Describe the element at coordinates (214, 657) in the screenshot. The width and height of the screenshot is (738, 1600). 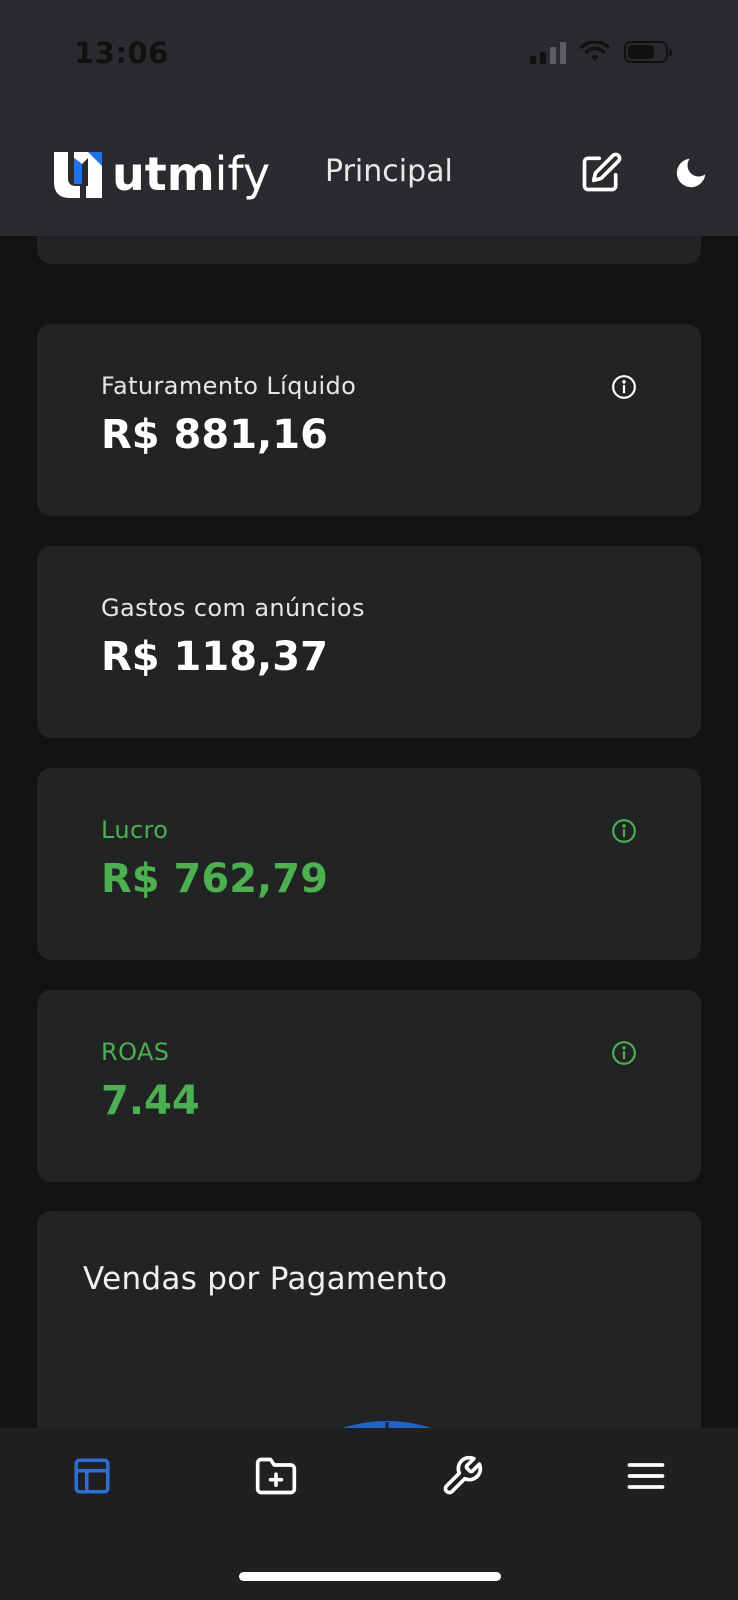
I see `ad-spend-value: R$ 118,37` at that location.